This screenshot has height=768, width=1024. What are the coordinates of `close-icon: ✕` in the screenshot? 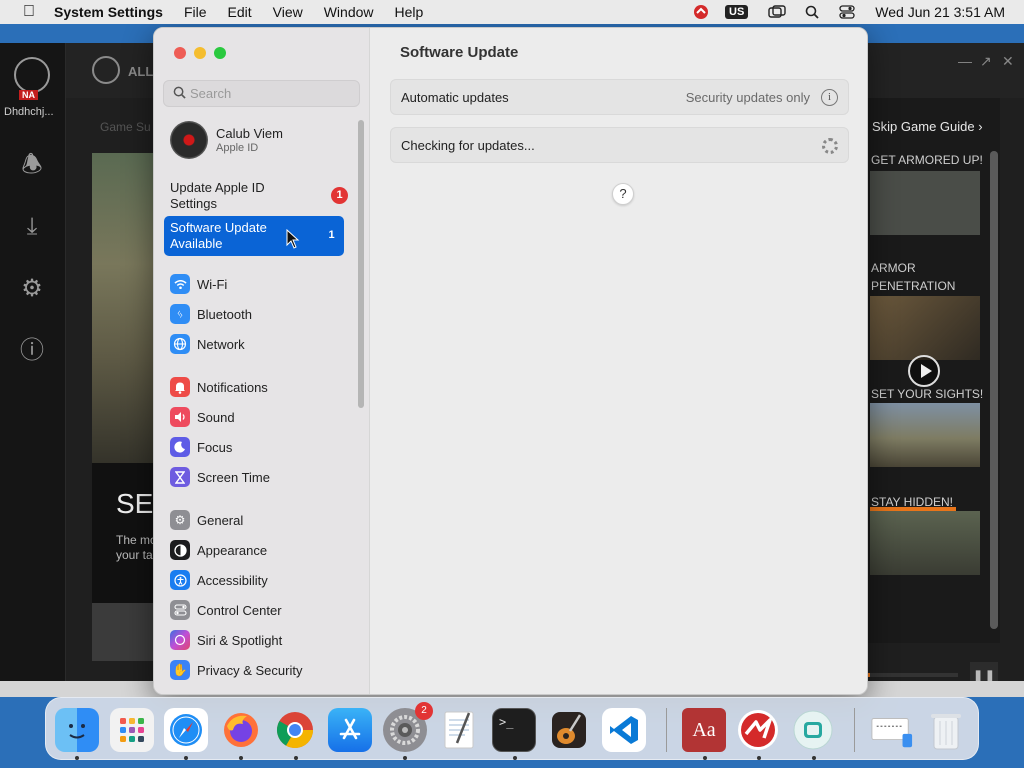 It's located at (1008, 61).